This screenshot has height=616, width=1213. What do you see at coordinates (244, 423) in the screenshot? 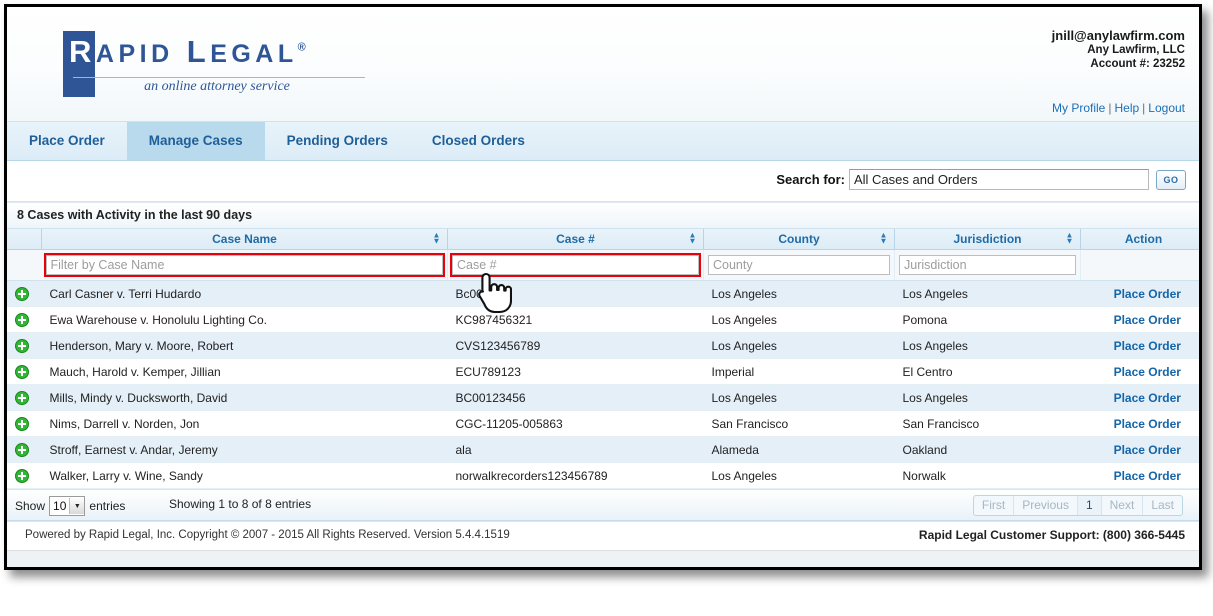
I see `cell-case-name: Nims, Darrell v. Norden, Jon` at bounding box center [244, 423].